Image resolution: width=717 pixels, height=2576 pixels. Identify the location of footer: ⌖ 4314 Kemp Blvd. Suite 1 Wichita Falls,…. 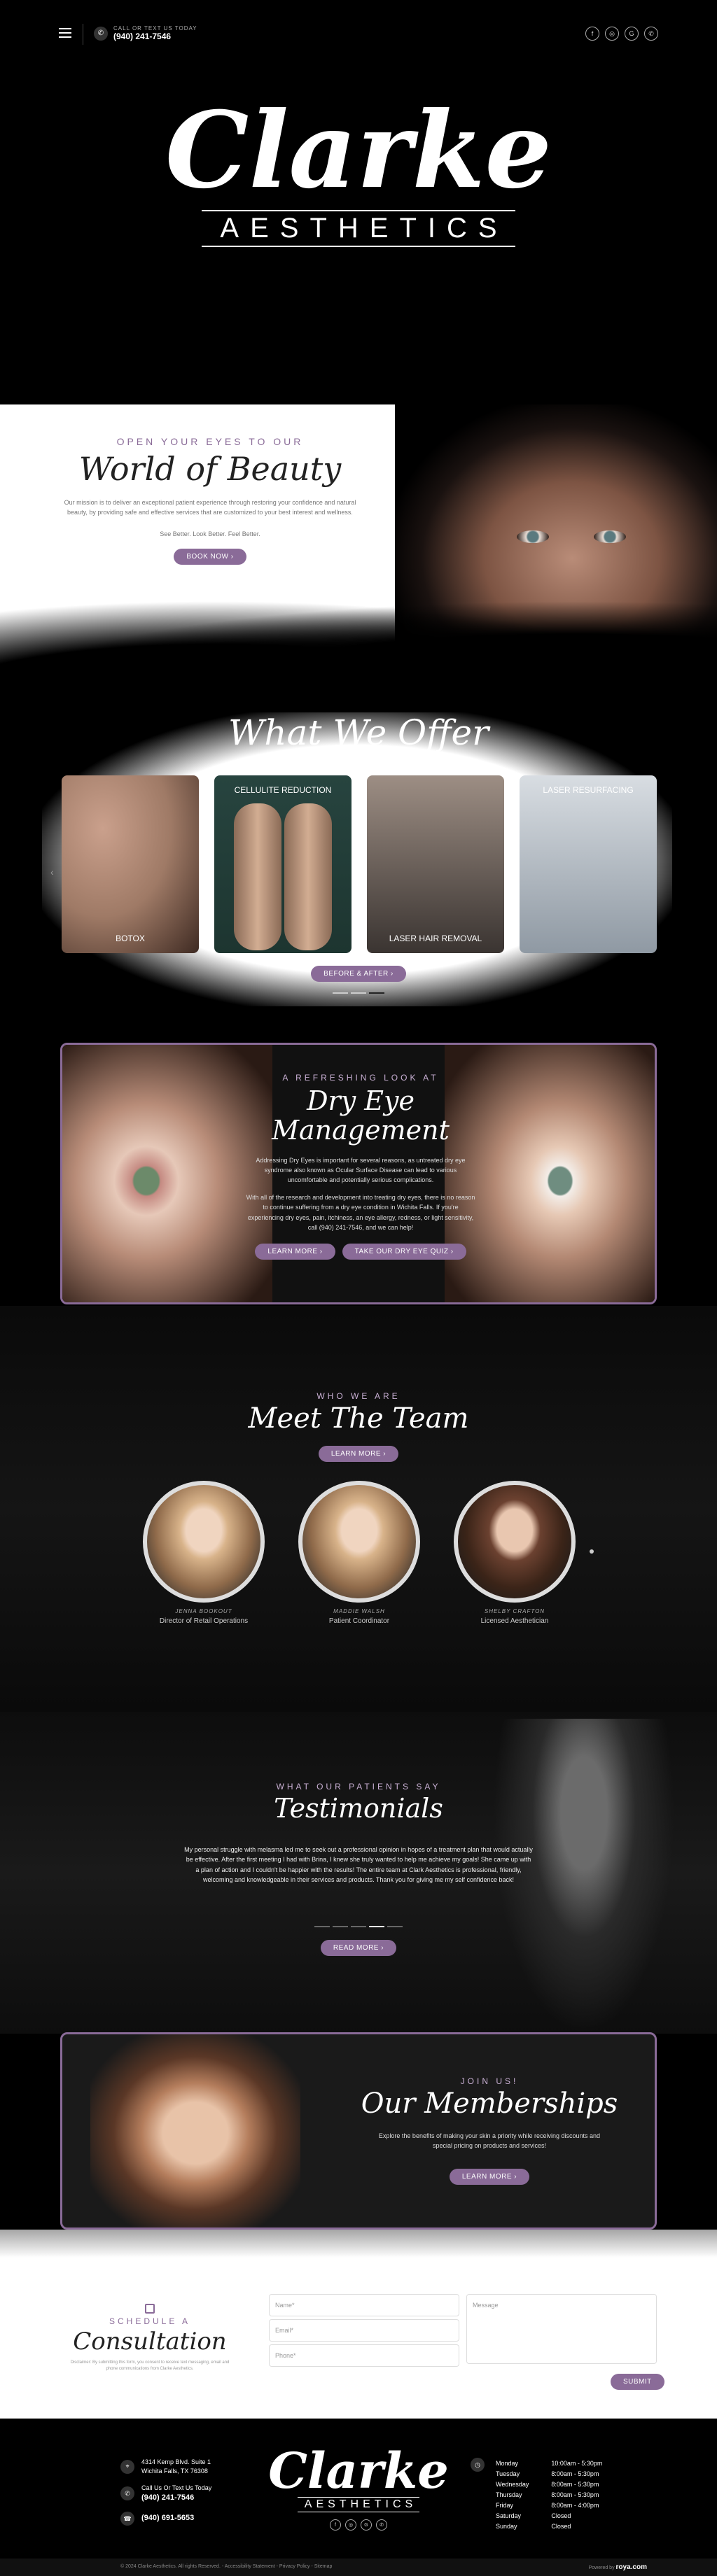
(358, 2489).